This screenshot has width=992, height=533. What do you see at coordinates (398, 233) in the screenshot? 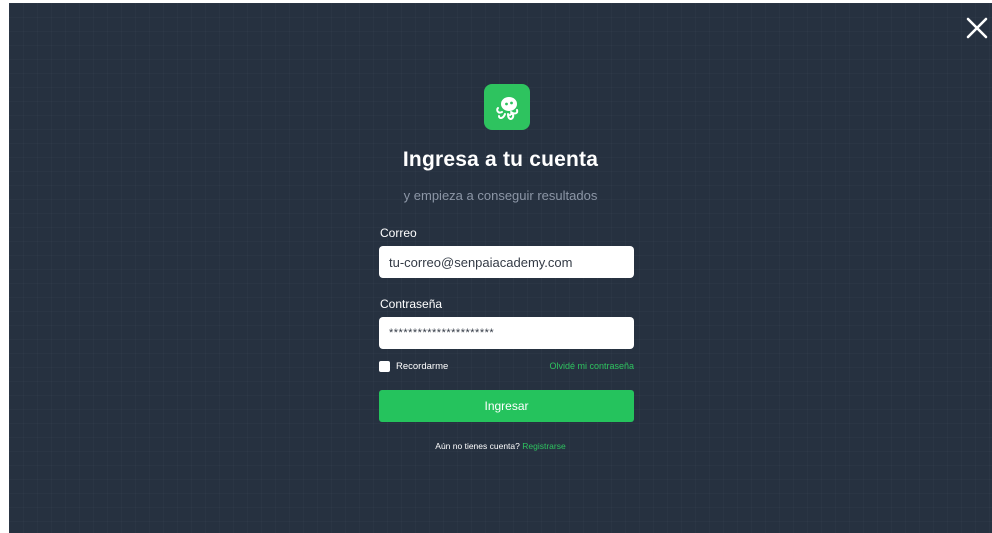
I see `email-label: Correo` at bounding box center [398, 233].